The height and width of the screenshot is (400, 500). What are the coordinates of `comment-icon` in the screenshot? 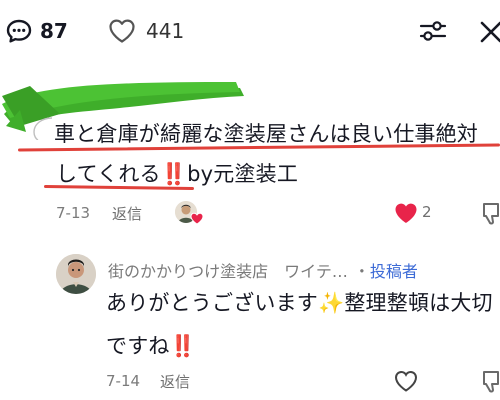 It's located at (19, 31).